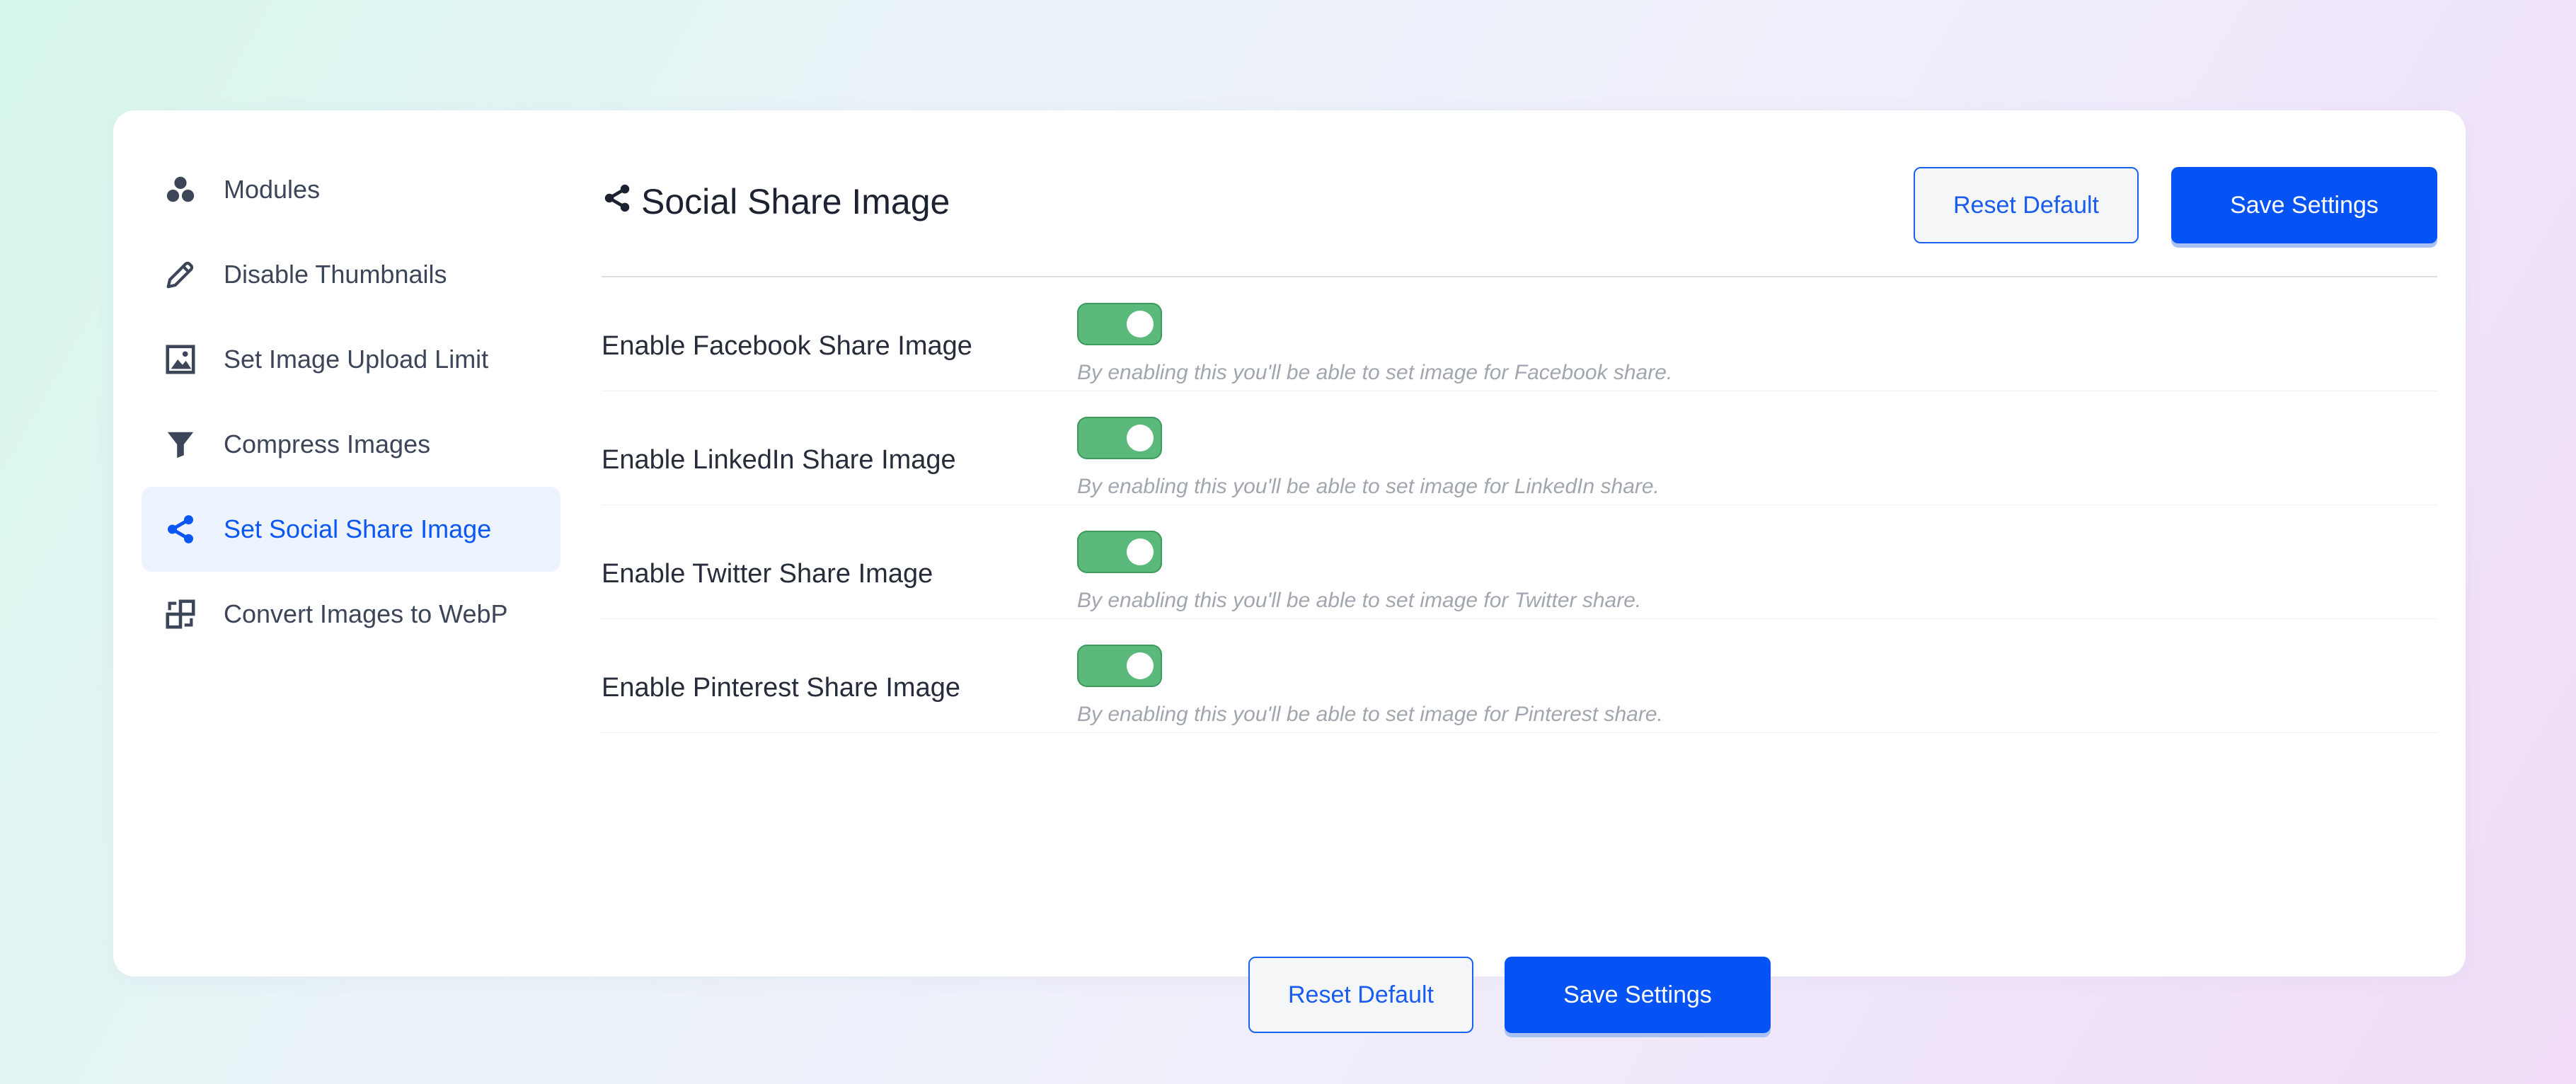 The image size is (2576, 1084). I want to click on funnel-icon, so click(181, 444).